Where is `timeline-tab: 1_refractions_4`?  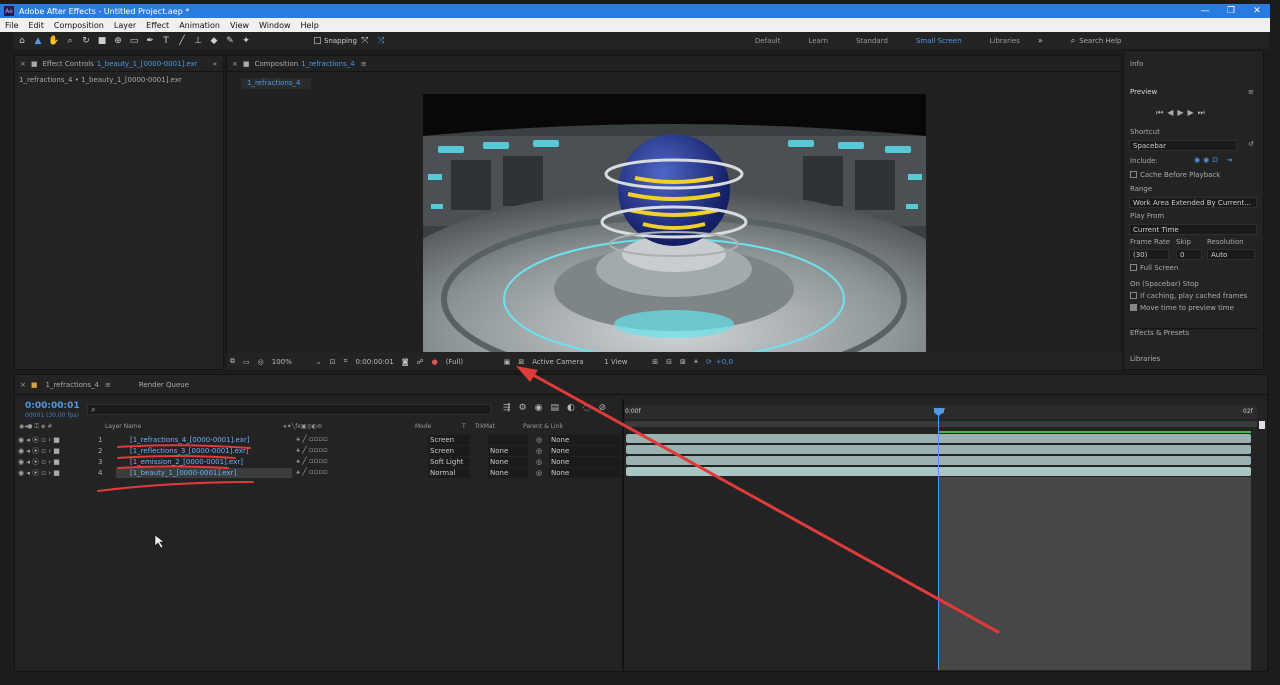 timeline-tab: 1_refractions_4 is located at coordinates (72, 385).